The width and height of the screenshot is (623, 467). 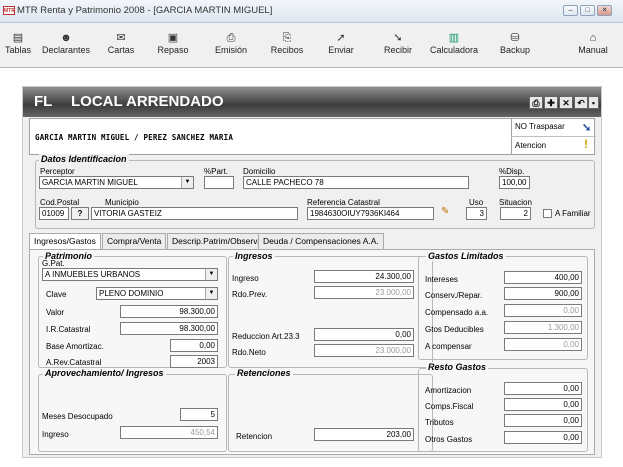 I want to click on tab-descrip-patrim: Descrip.Patrim/Observ., so click(x=216, y=241).